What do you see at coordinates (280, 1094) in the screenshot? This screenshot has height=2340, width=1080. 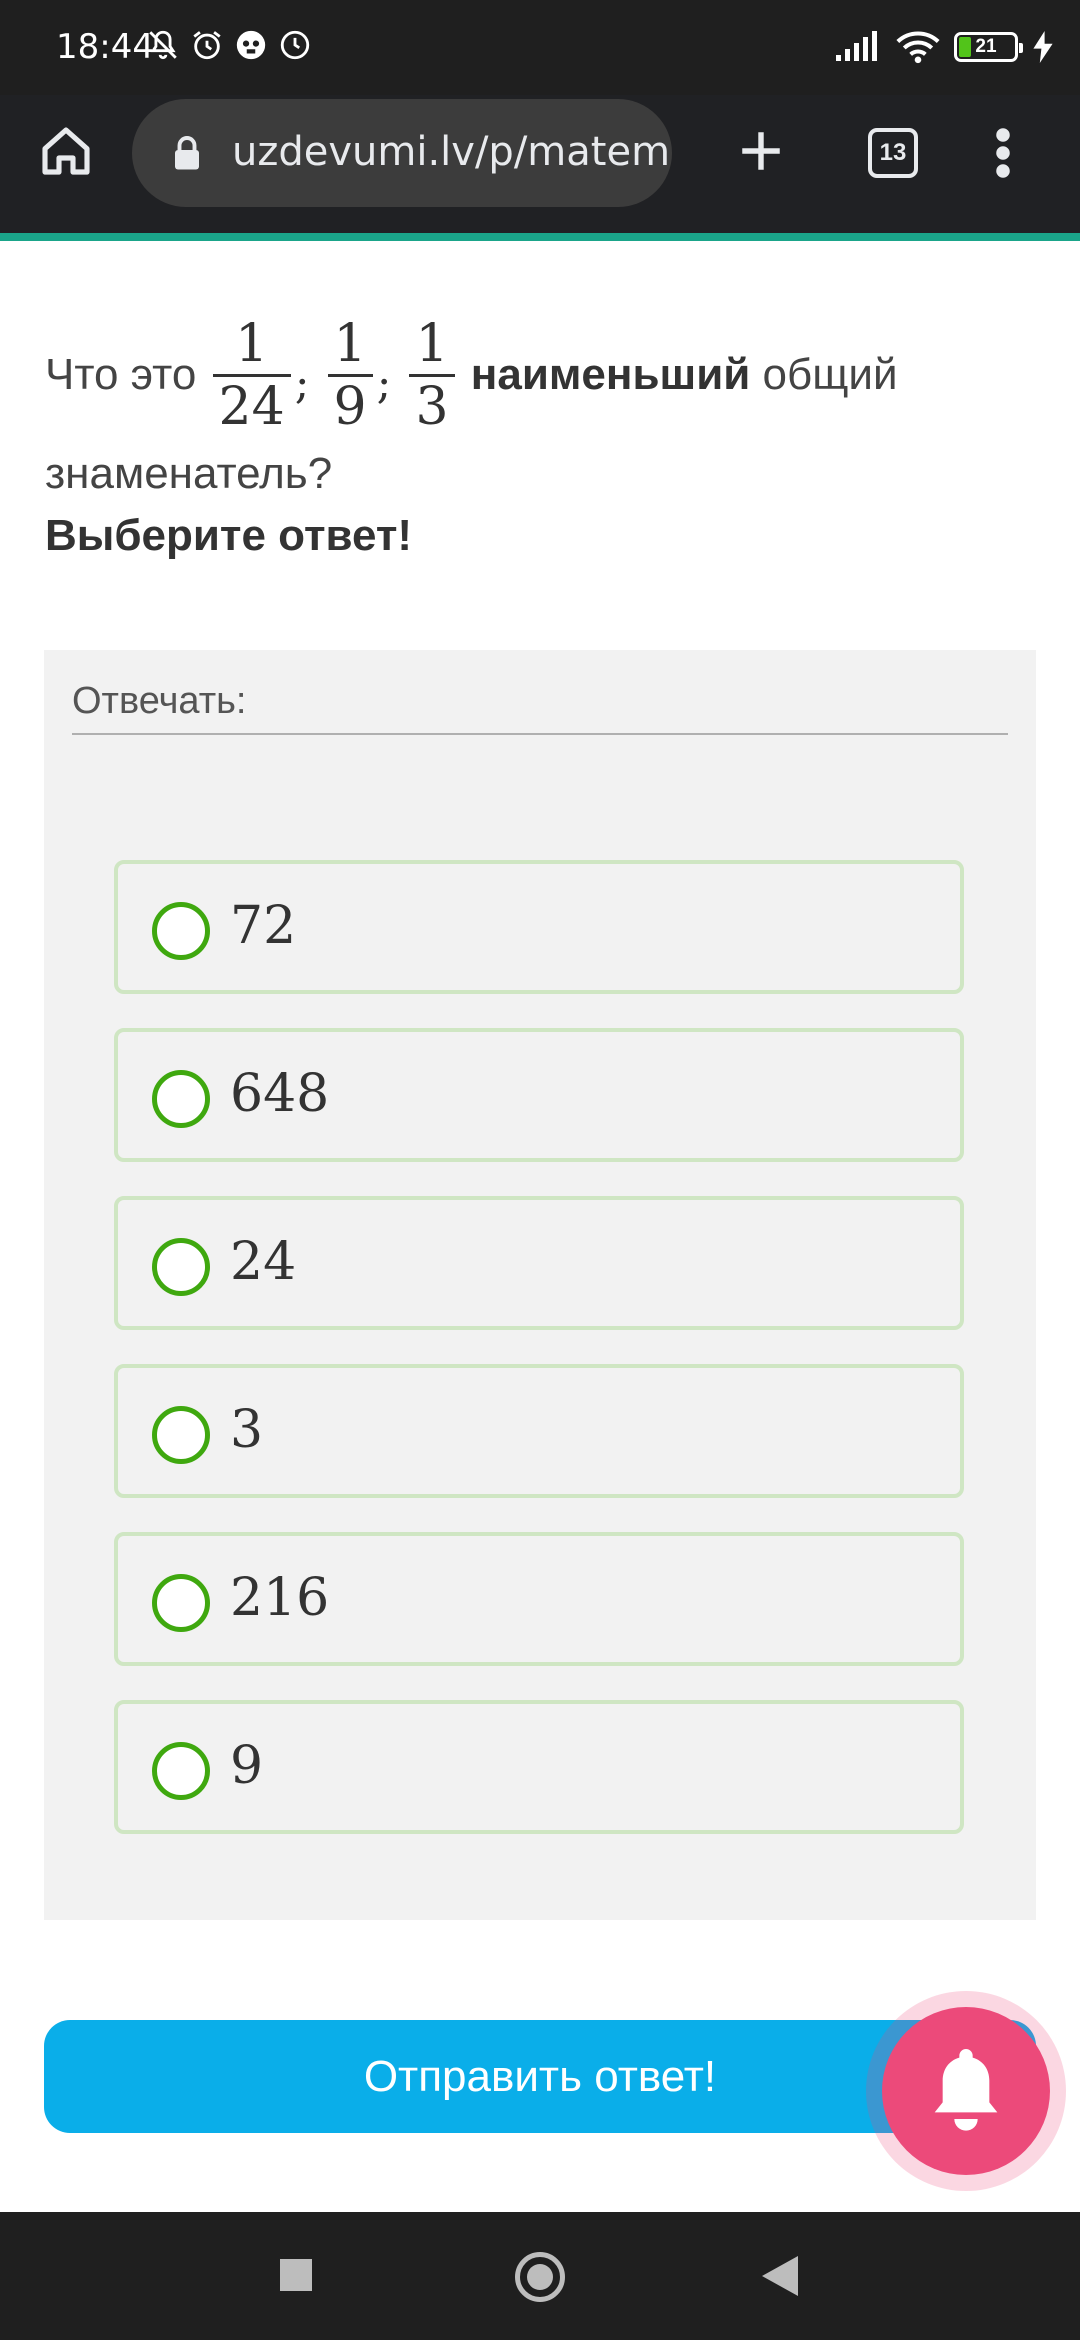 I see `answer-option-text: 648` at bounding box center [280, 1094].